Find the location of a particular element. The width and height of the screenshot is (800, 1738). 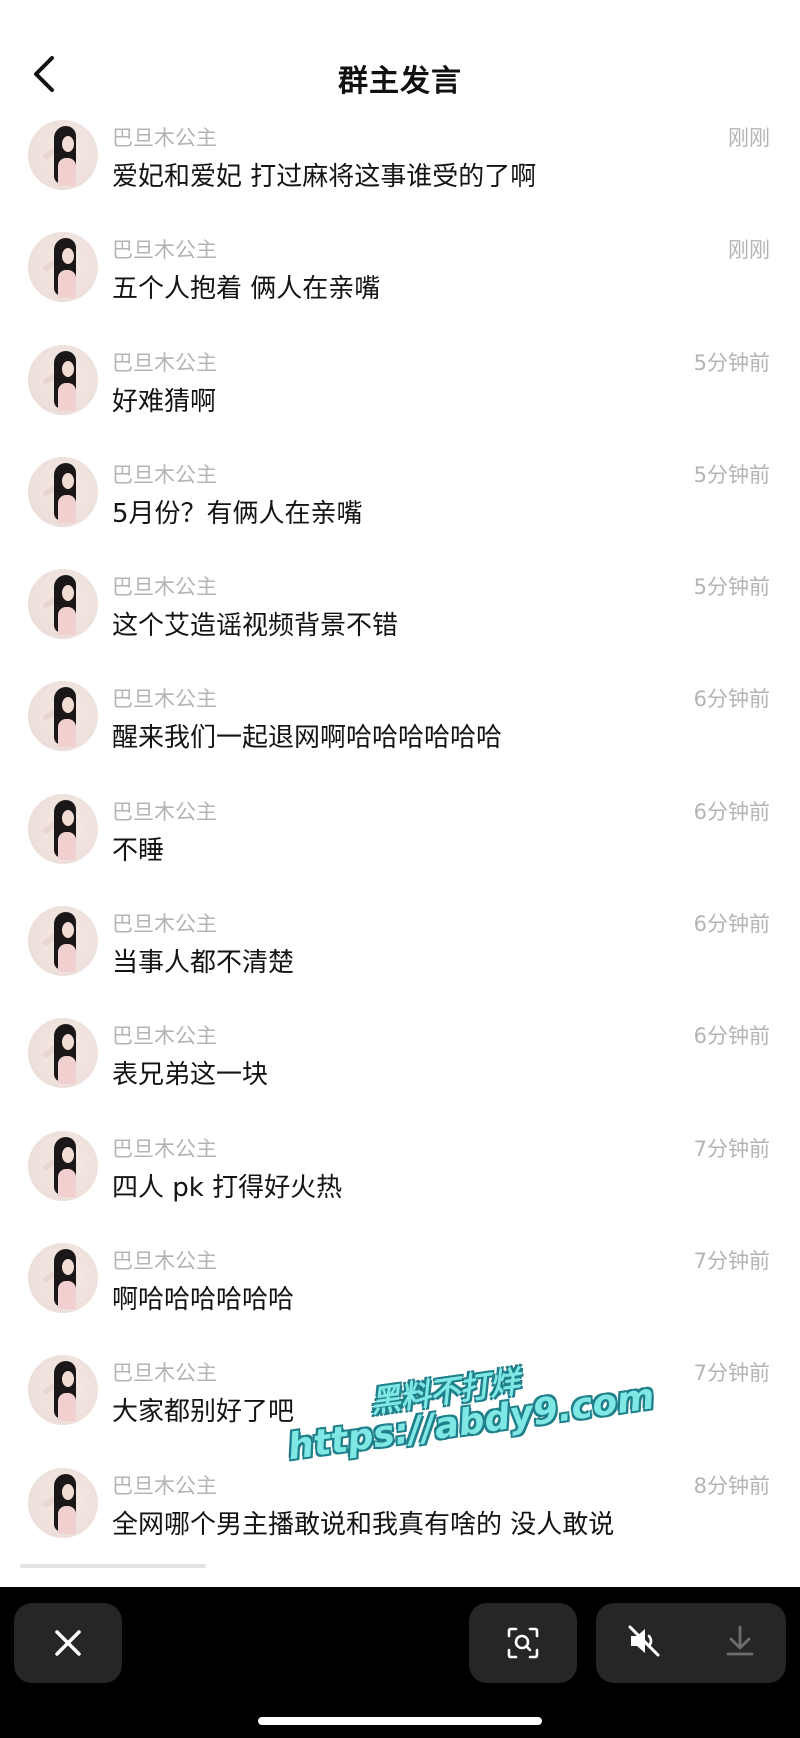

message-text: 这个艾造谣视频背景不错 is located at coordinates (255, 626).